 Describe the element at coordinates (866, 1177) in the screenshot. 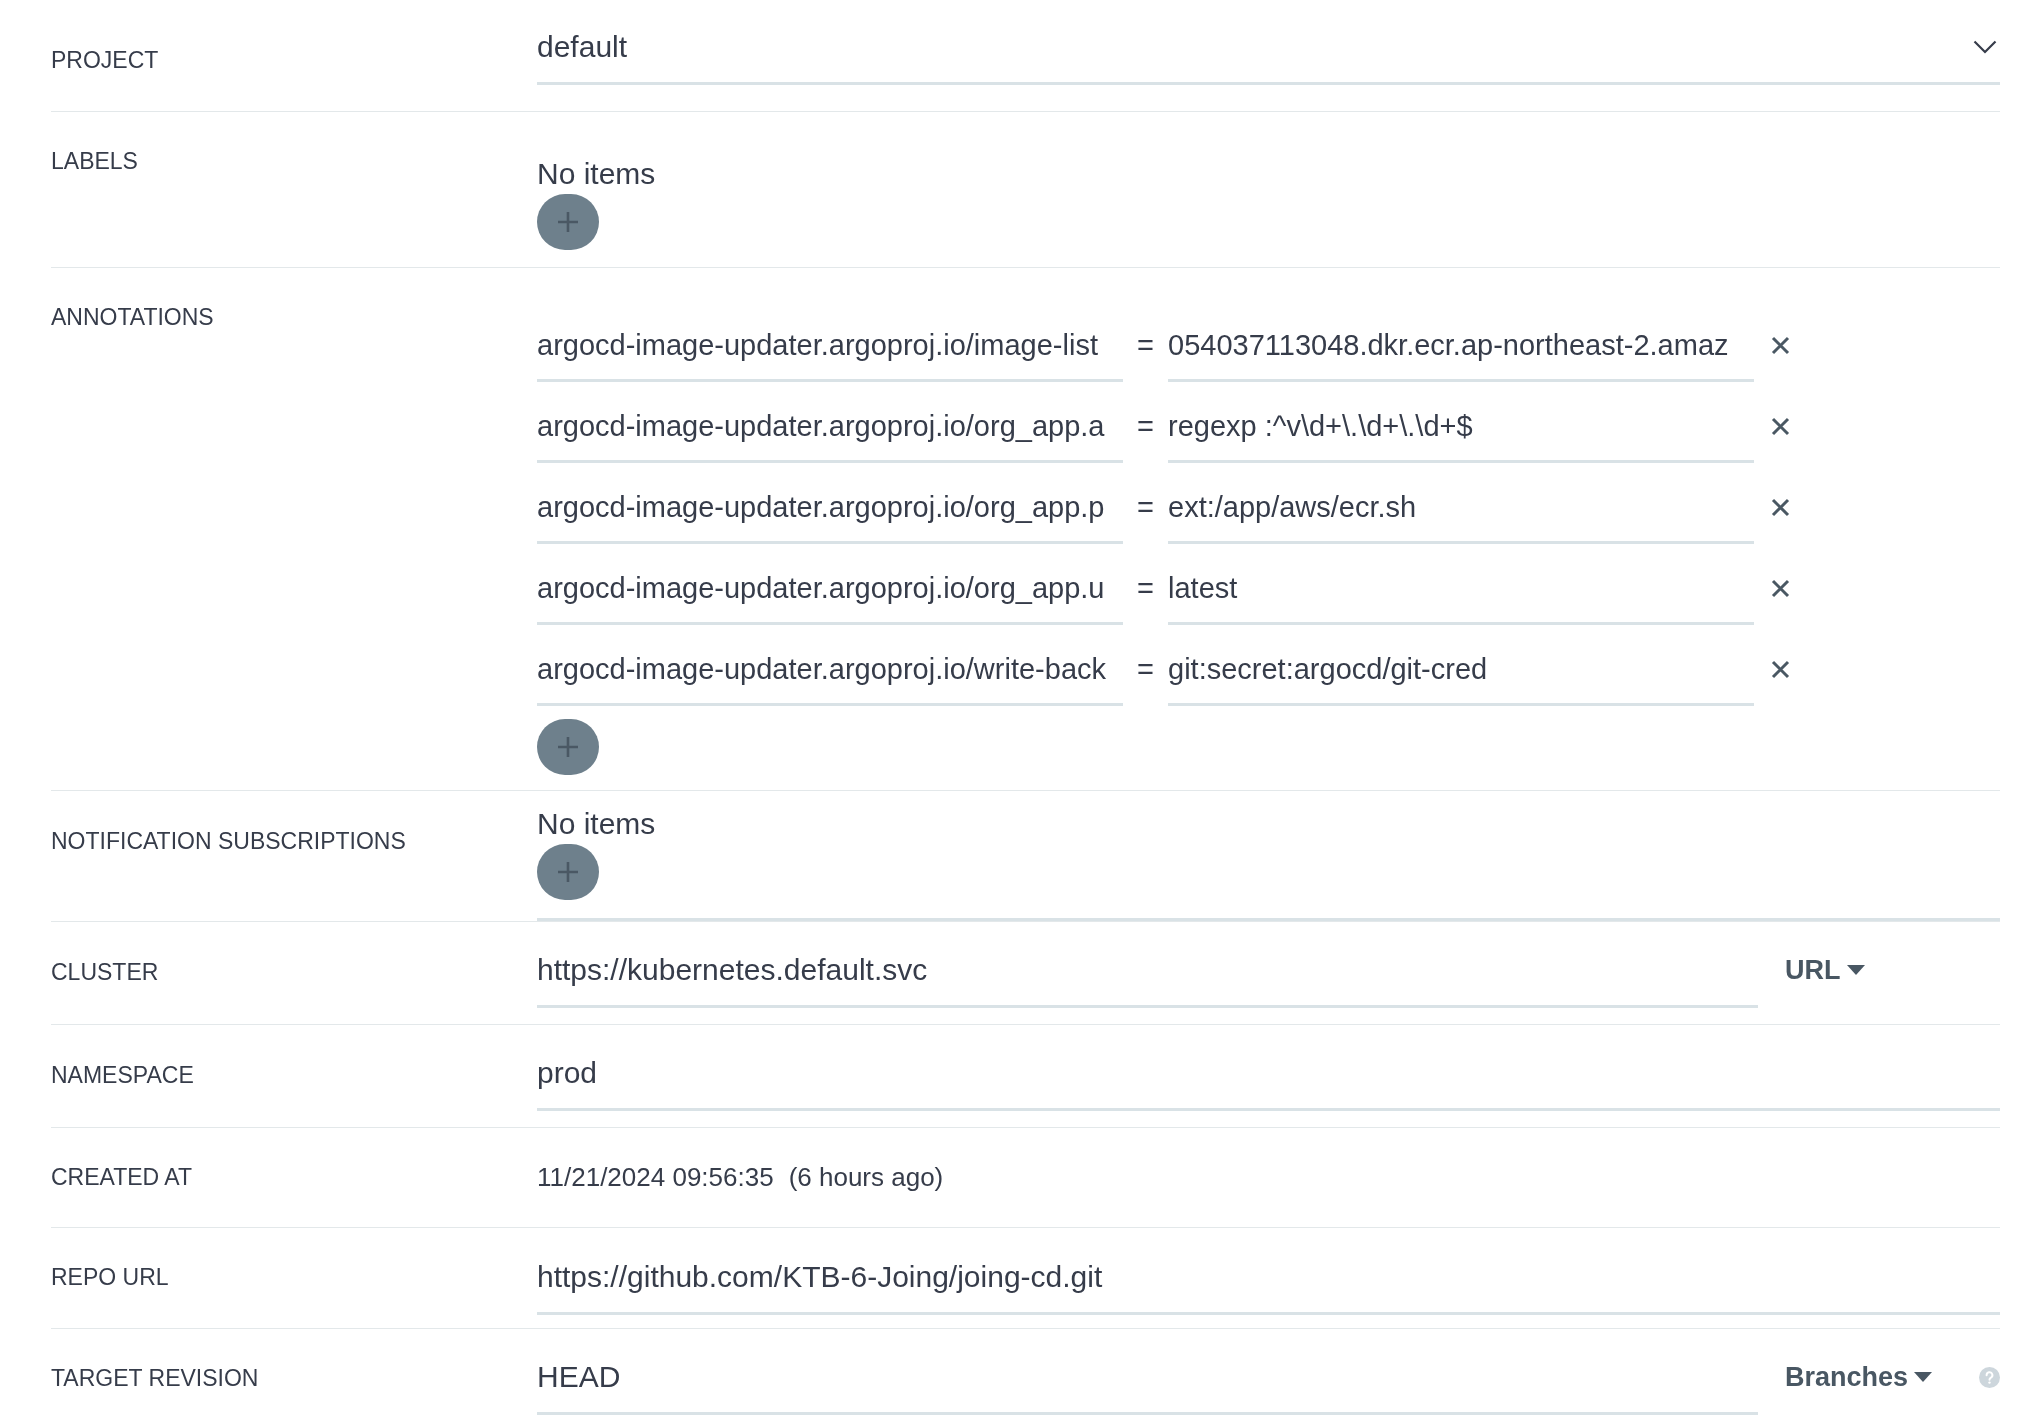

I see `relative-time-text: (6 hours ago)` at that location.